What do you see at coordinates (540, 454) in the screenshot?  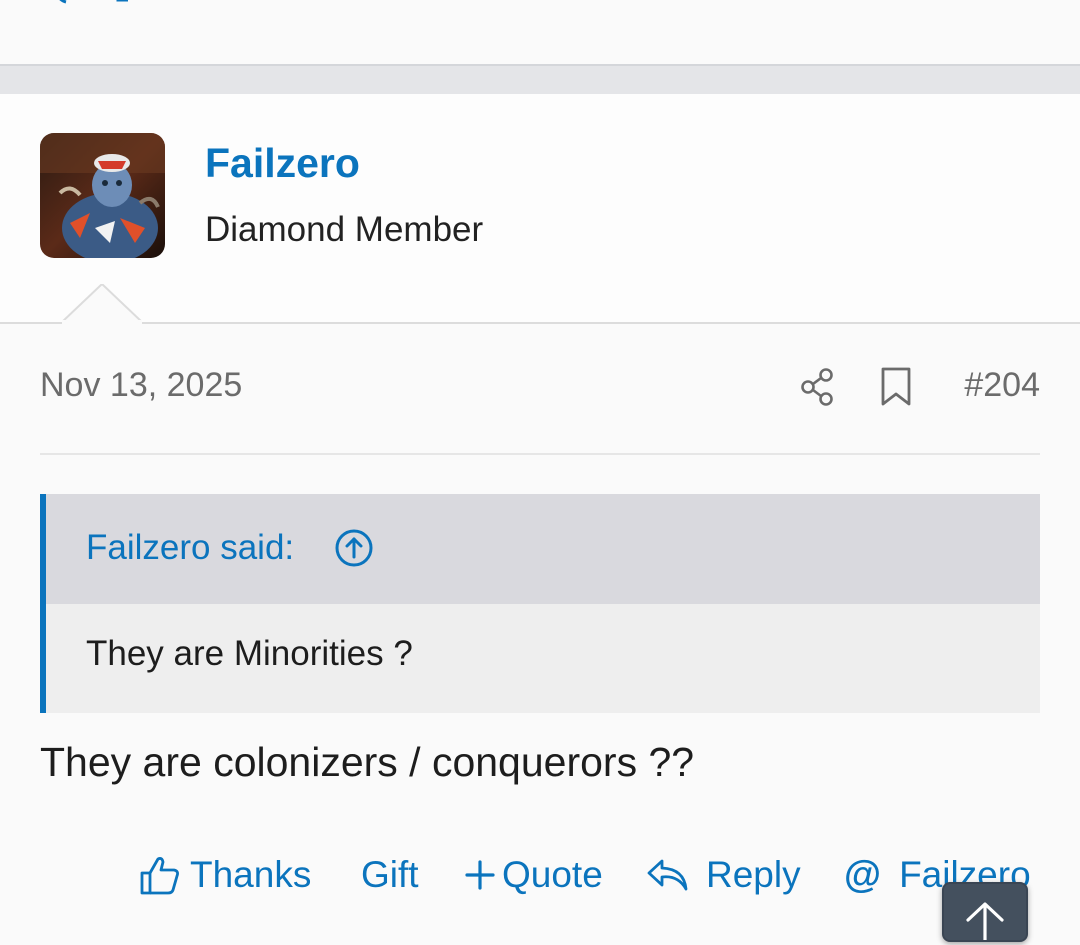 I see `meta-divider` at bounding box center [540, 454].